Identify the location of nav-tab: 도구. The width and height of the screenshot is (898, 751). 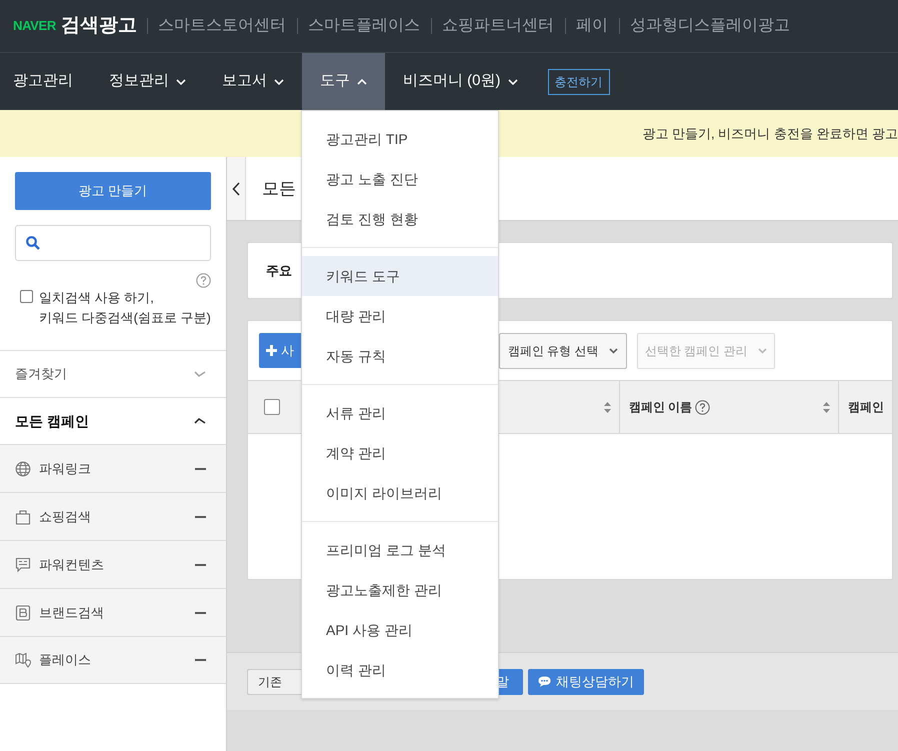
(343, 81).